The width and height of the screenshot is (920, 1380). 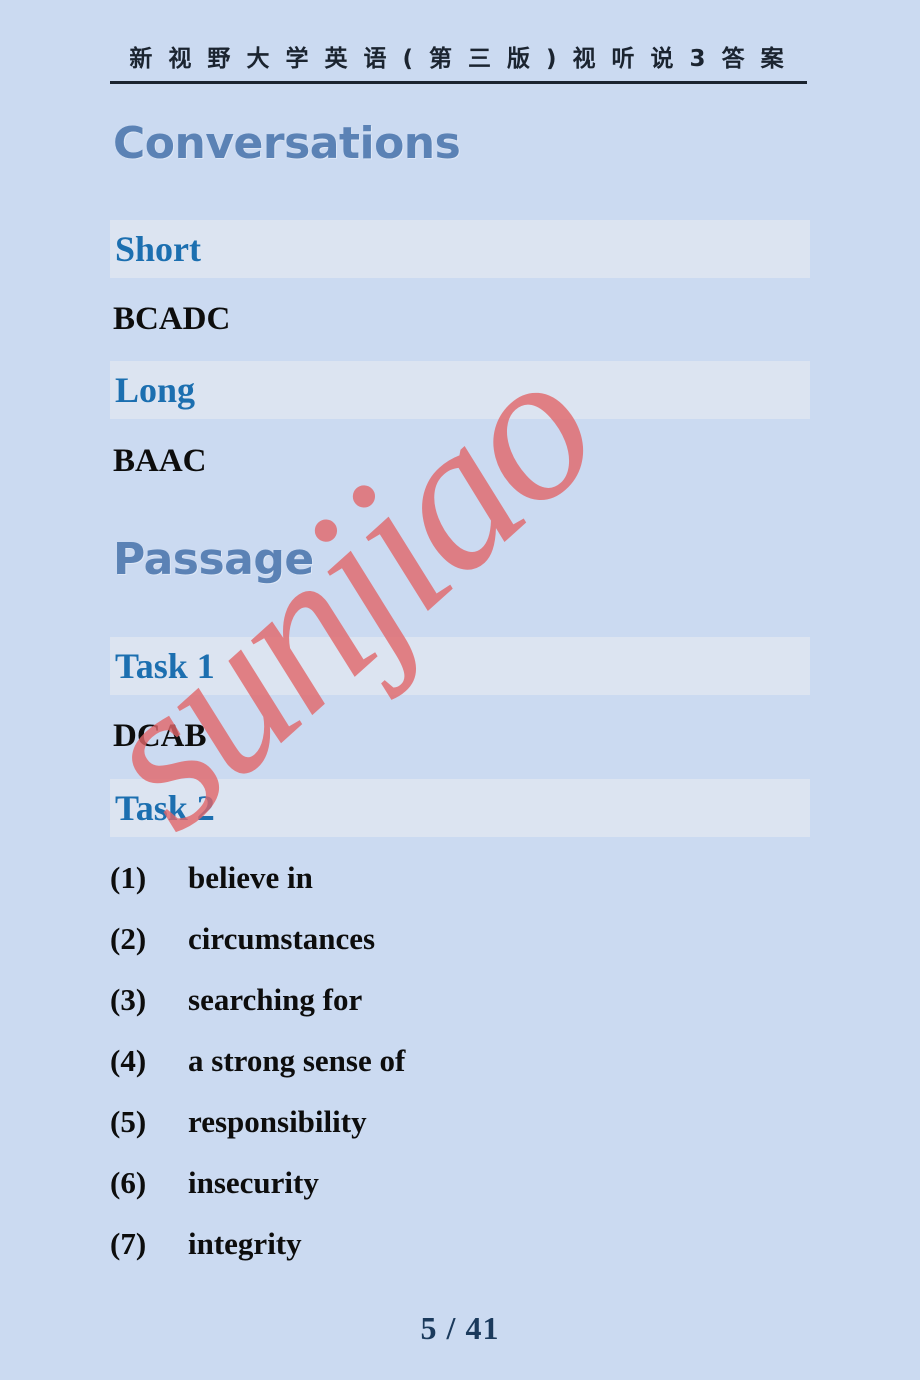 I want to click on answer-long: BAAC, so click(x=160, y=461).